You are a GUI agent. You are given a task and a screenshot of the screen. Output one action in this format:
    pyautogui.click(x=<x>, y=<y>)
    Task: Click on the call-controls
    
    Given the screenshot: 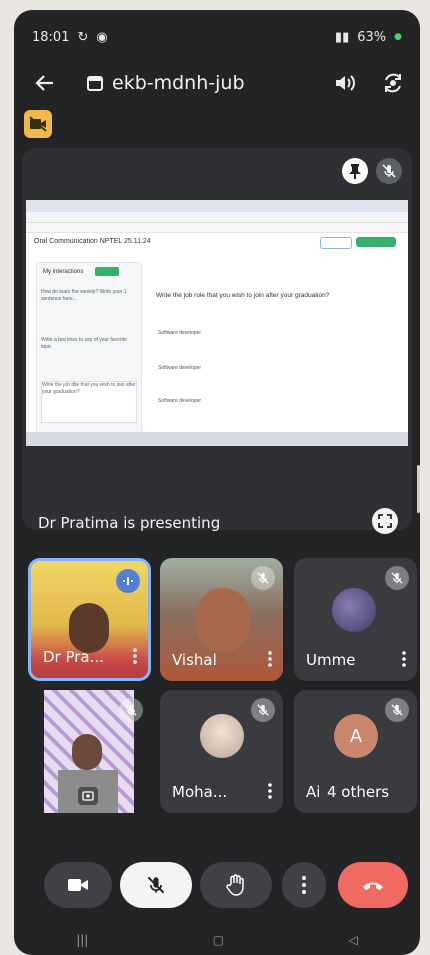 What is the action you would take?
    pyautogui.click(x=217, y=886)
    